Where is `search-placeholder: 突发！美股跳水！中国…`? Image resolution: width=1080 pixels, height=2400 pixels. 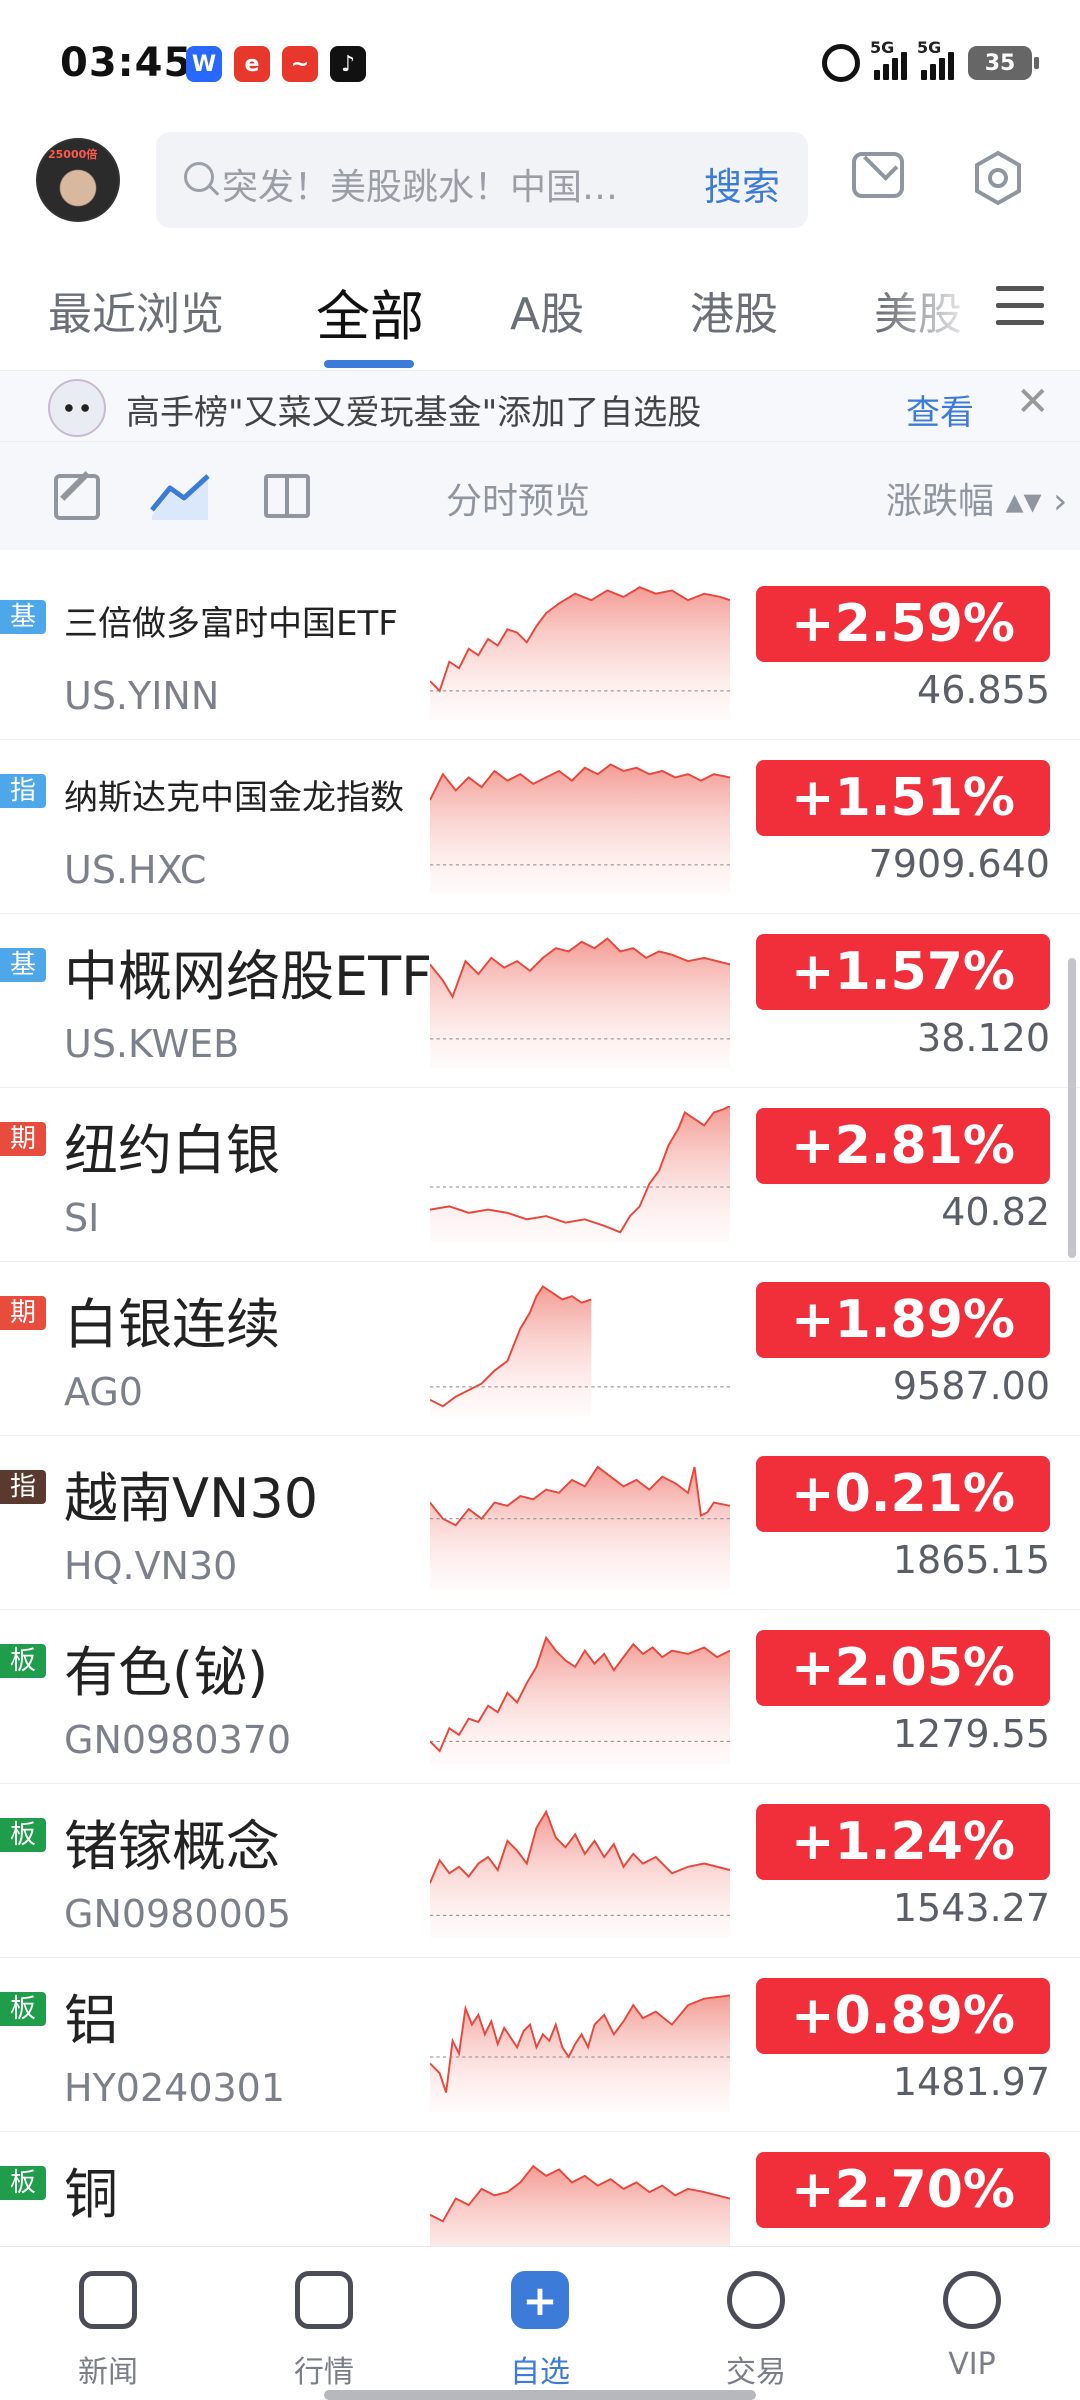 search-placeholder: 突发！美股跳水！中国… is located at coordinates (420, 187).